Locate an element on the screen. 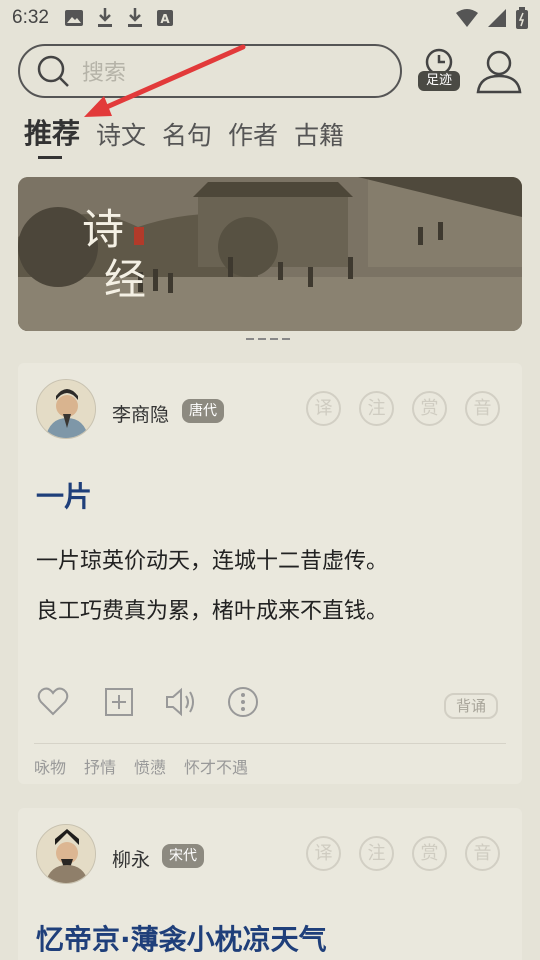 The width and height of the screenshot is (540, 960). tab-label: 推荐 is located at coordinates (52, 133).